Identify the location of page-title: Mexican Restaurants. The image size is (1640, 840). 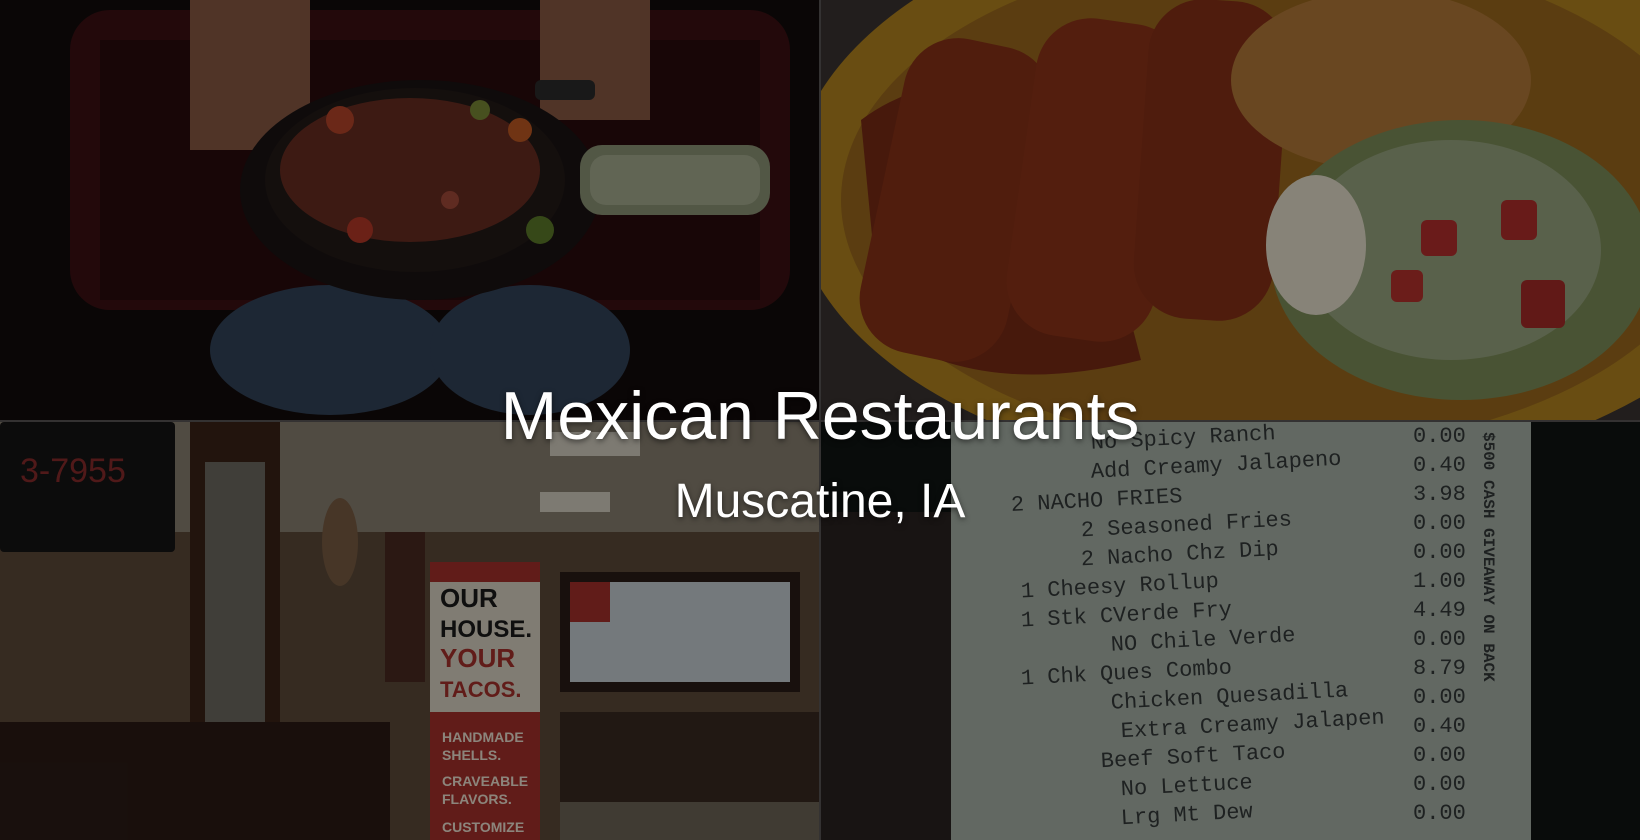
(820, 416).